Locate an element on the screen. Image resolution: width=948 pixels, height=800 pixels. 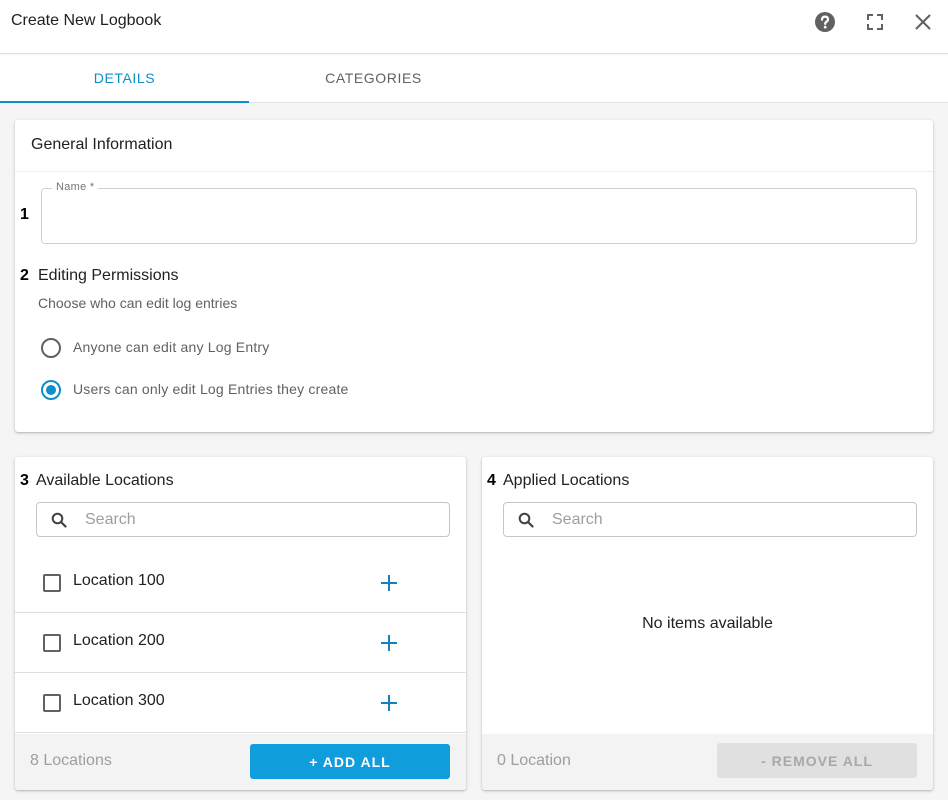
tab-categories: CATEGORIES is located at coordinates (373, 79).